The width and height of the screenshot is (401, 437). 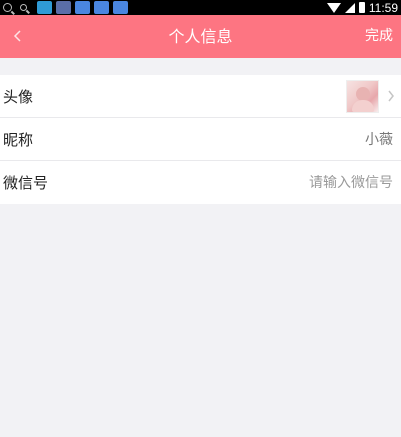 I want to click on page-title: 个人信息, so click(x=200, y=36).